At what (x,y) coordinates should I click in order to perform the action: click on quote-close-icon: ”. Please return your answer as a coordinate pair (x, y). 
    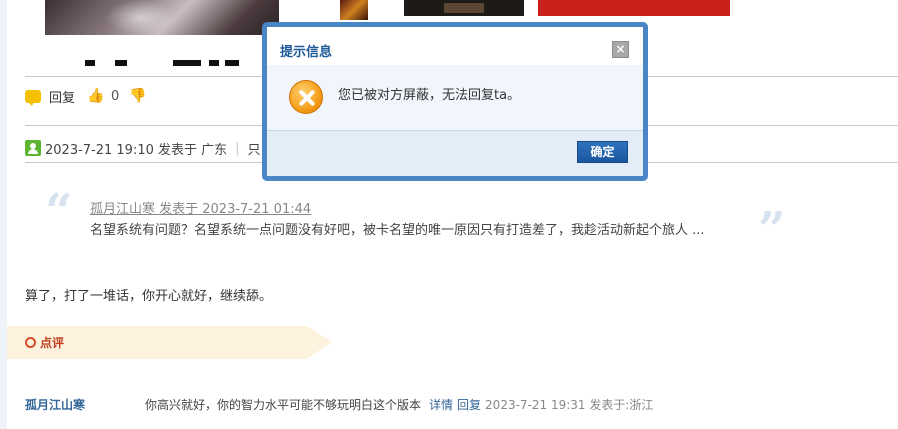
    Looking at the image, I should click on (772, 230).